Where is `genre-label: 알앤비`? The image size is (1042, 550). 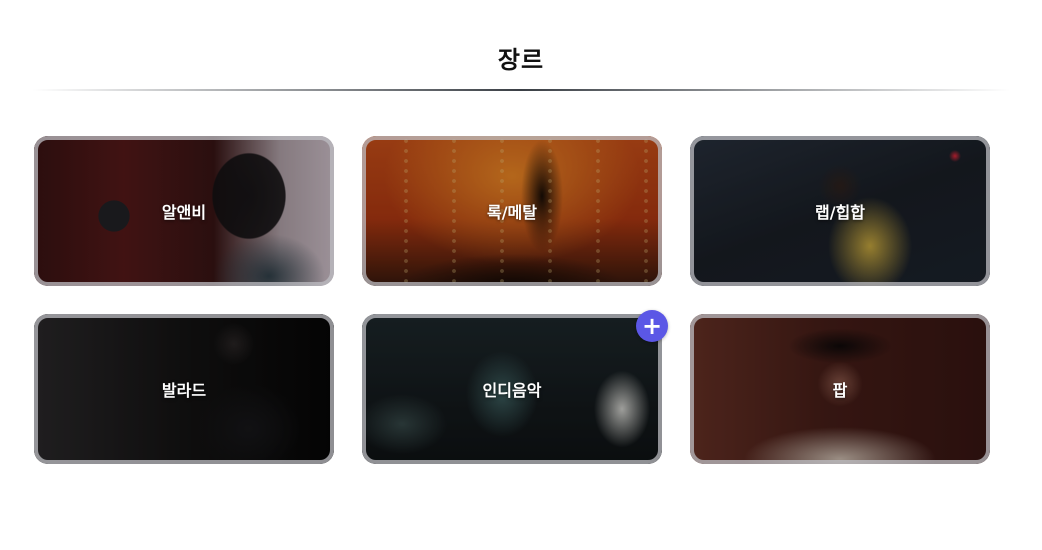
genre-label: 알앤비 is located at coordinates (184, 212).